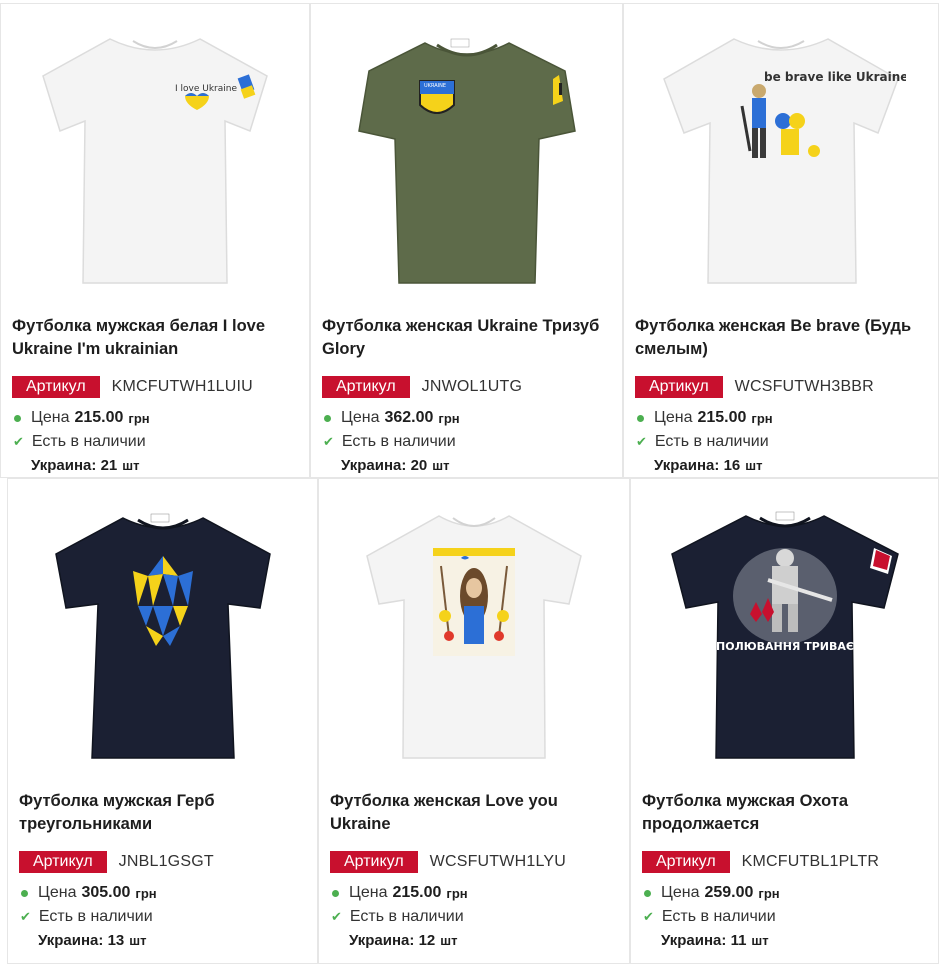 The image size is (939, 964). What do you see at coordinates (781, 156) in the screenshot?
I see `product-image: be brave like Ukraine` at bounding box center [781, 156].